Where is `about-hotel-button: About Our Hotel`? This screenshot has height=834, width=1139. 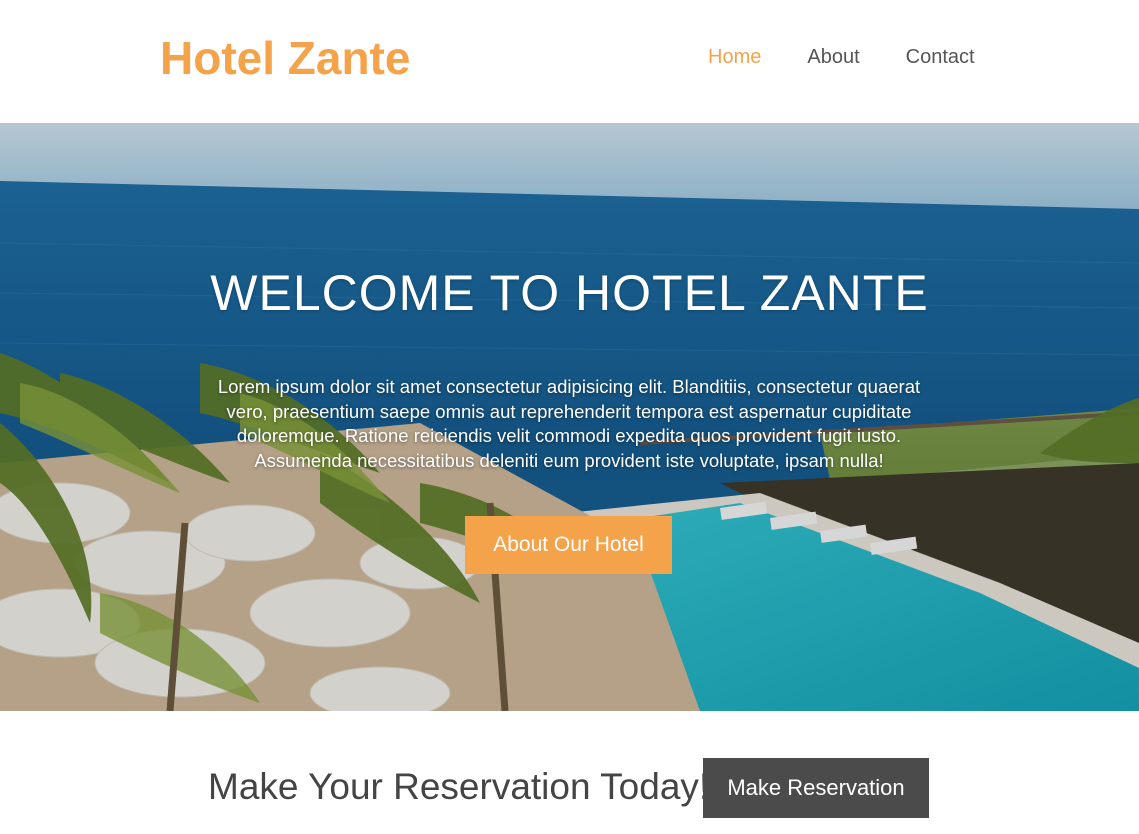
about-hotel-button: About Our Hotel is located at coordinates (568, 545).